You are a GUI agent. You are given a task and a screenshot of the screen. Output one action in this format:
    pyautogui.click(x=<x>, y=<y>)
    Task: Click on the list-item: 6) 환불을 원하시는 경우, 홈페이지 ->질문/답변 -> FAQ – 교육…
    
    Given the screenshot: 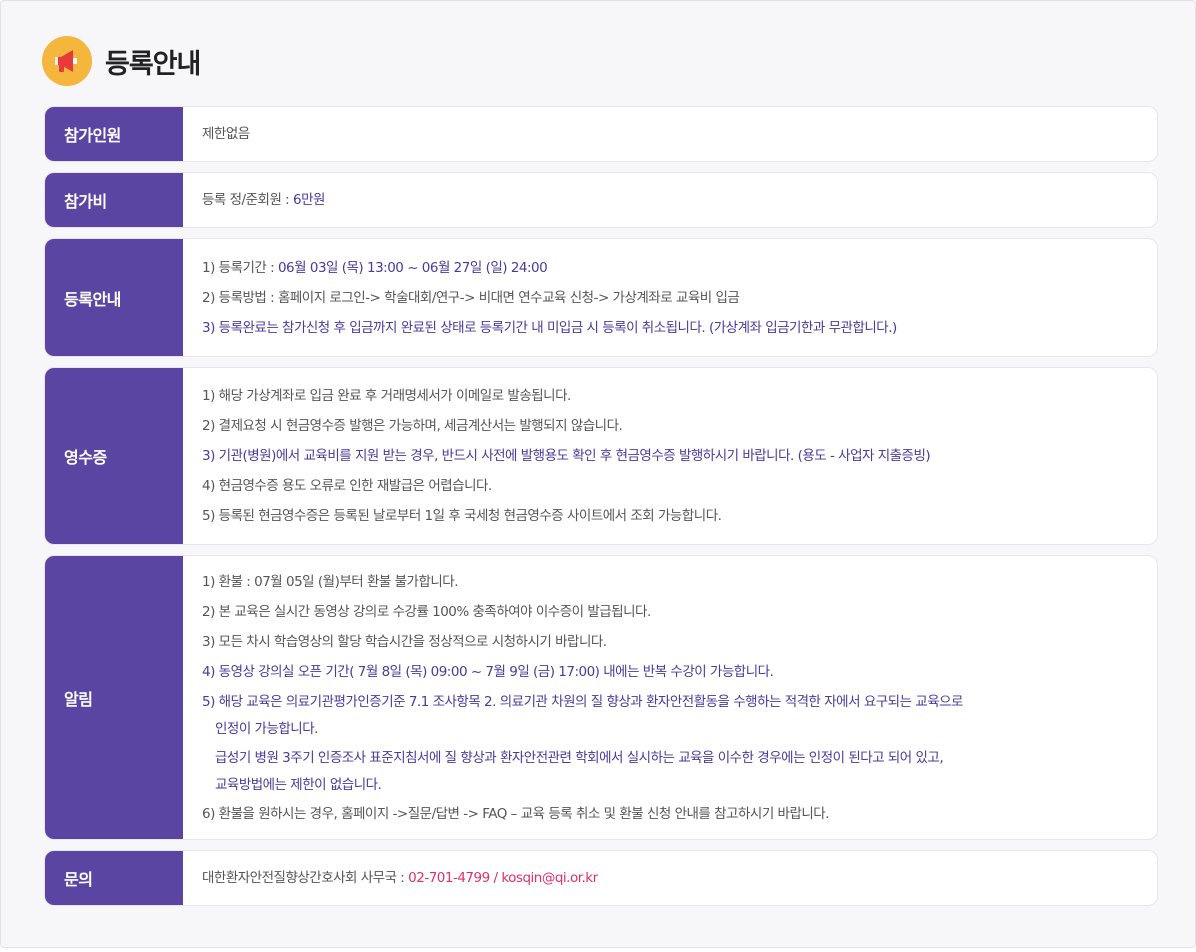 What is the action you would take?
    pyautogui.click(x=516, y=813)
    